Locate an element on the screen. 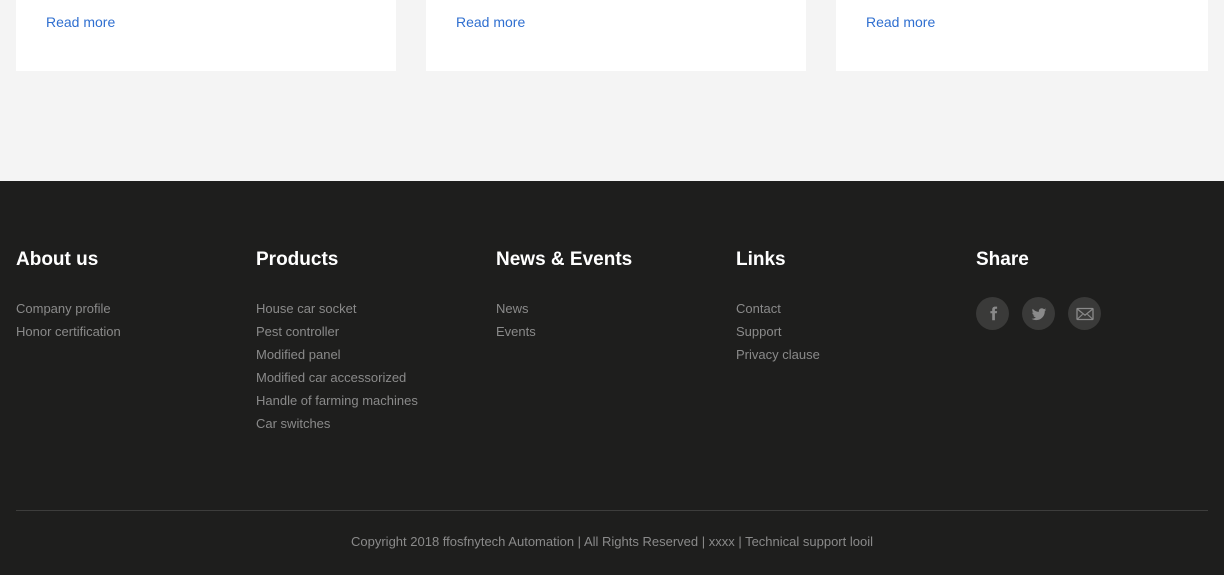  footer-link-company-profile: Company profile is located at coordinates (63, 308).